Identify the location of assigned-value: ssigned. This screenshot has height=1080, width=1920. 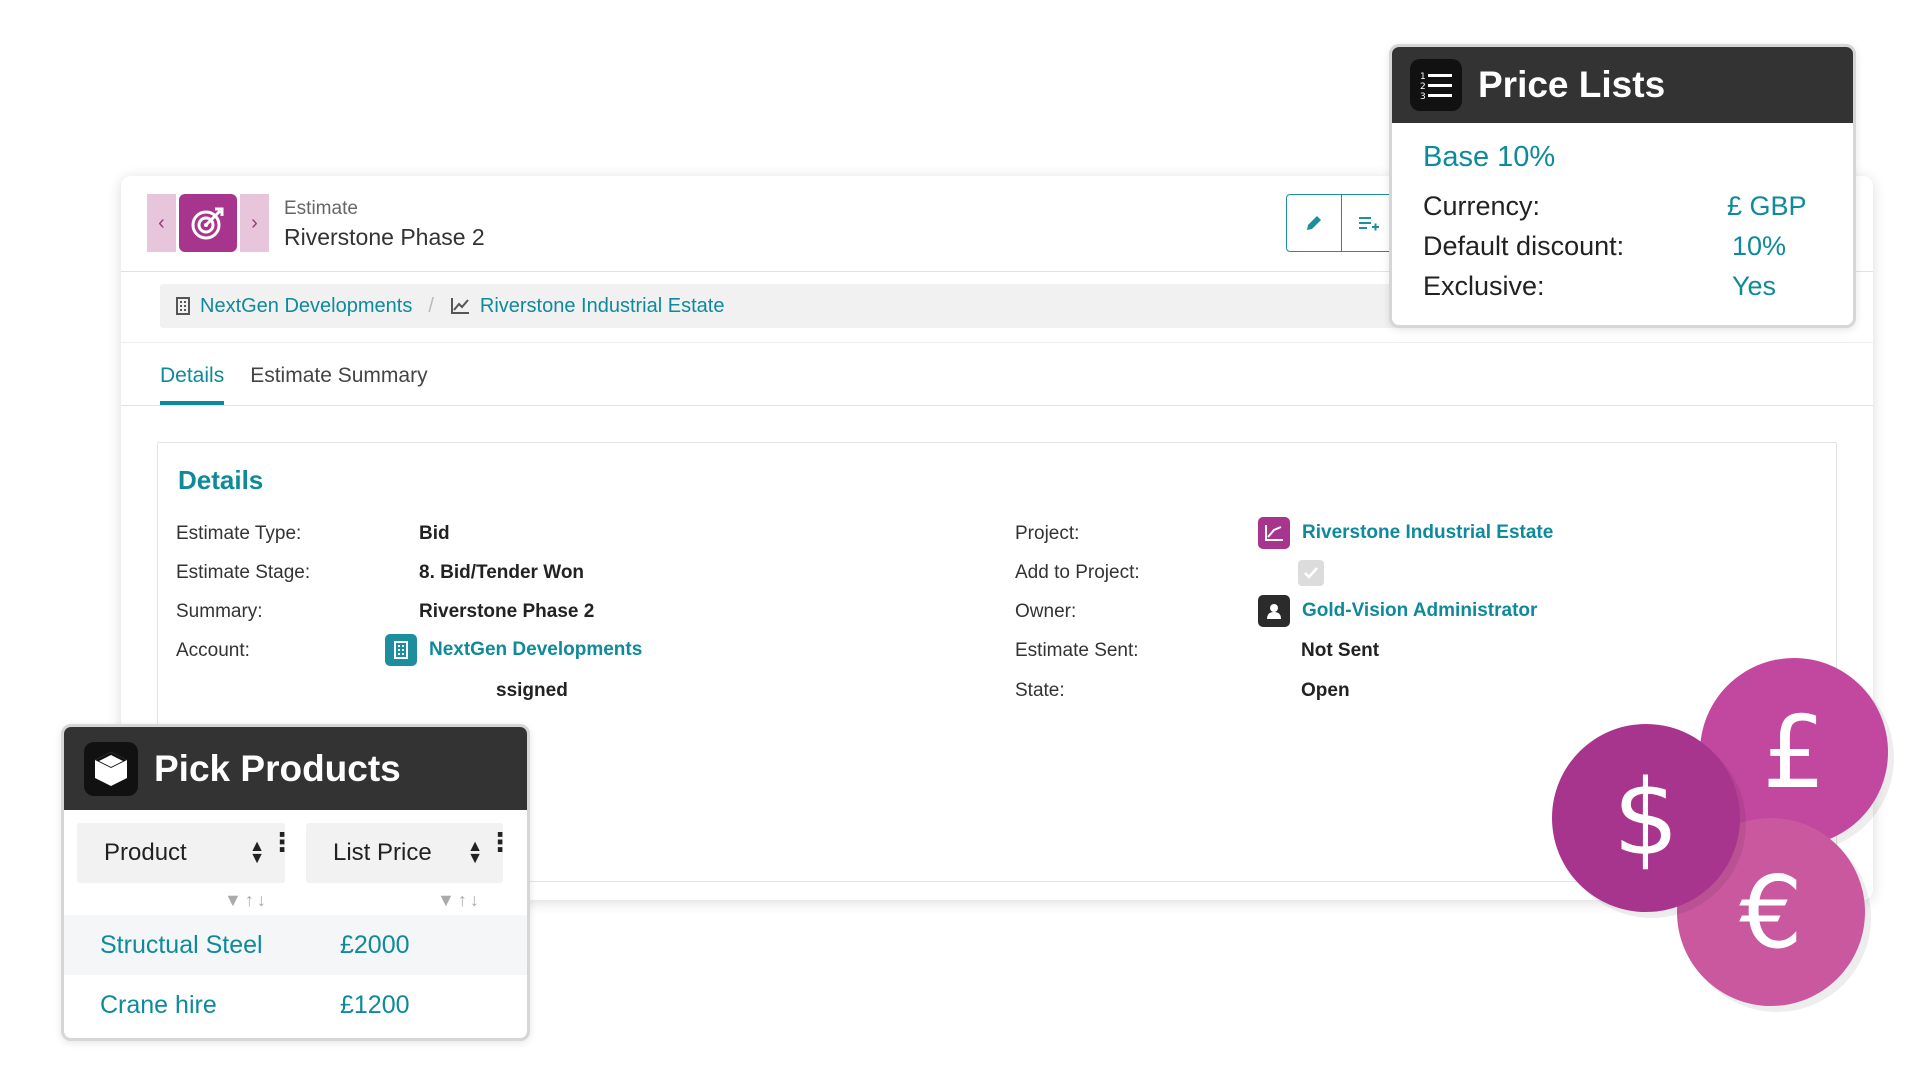
(532, 690).